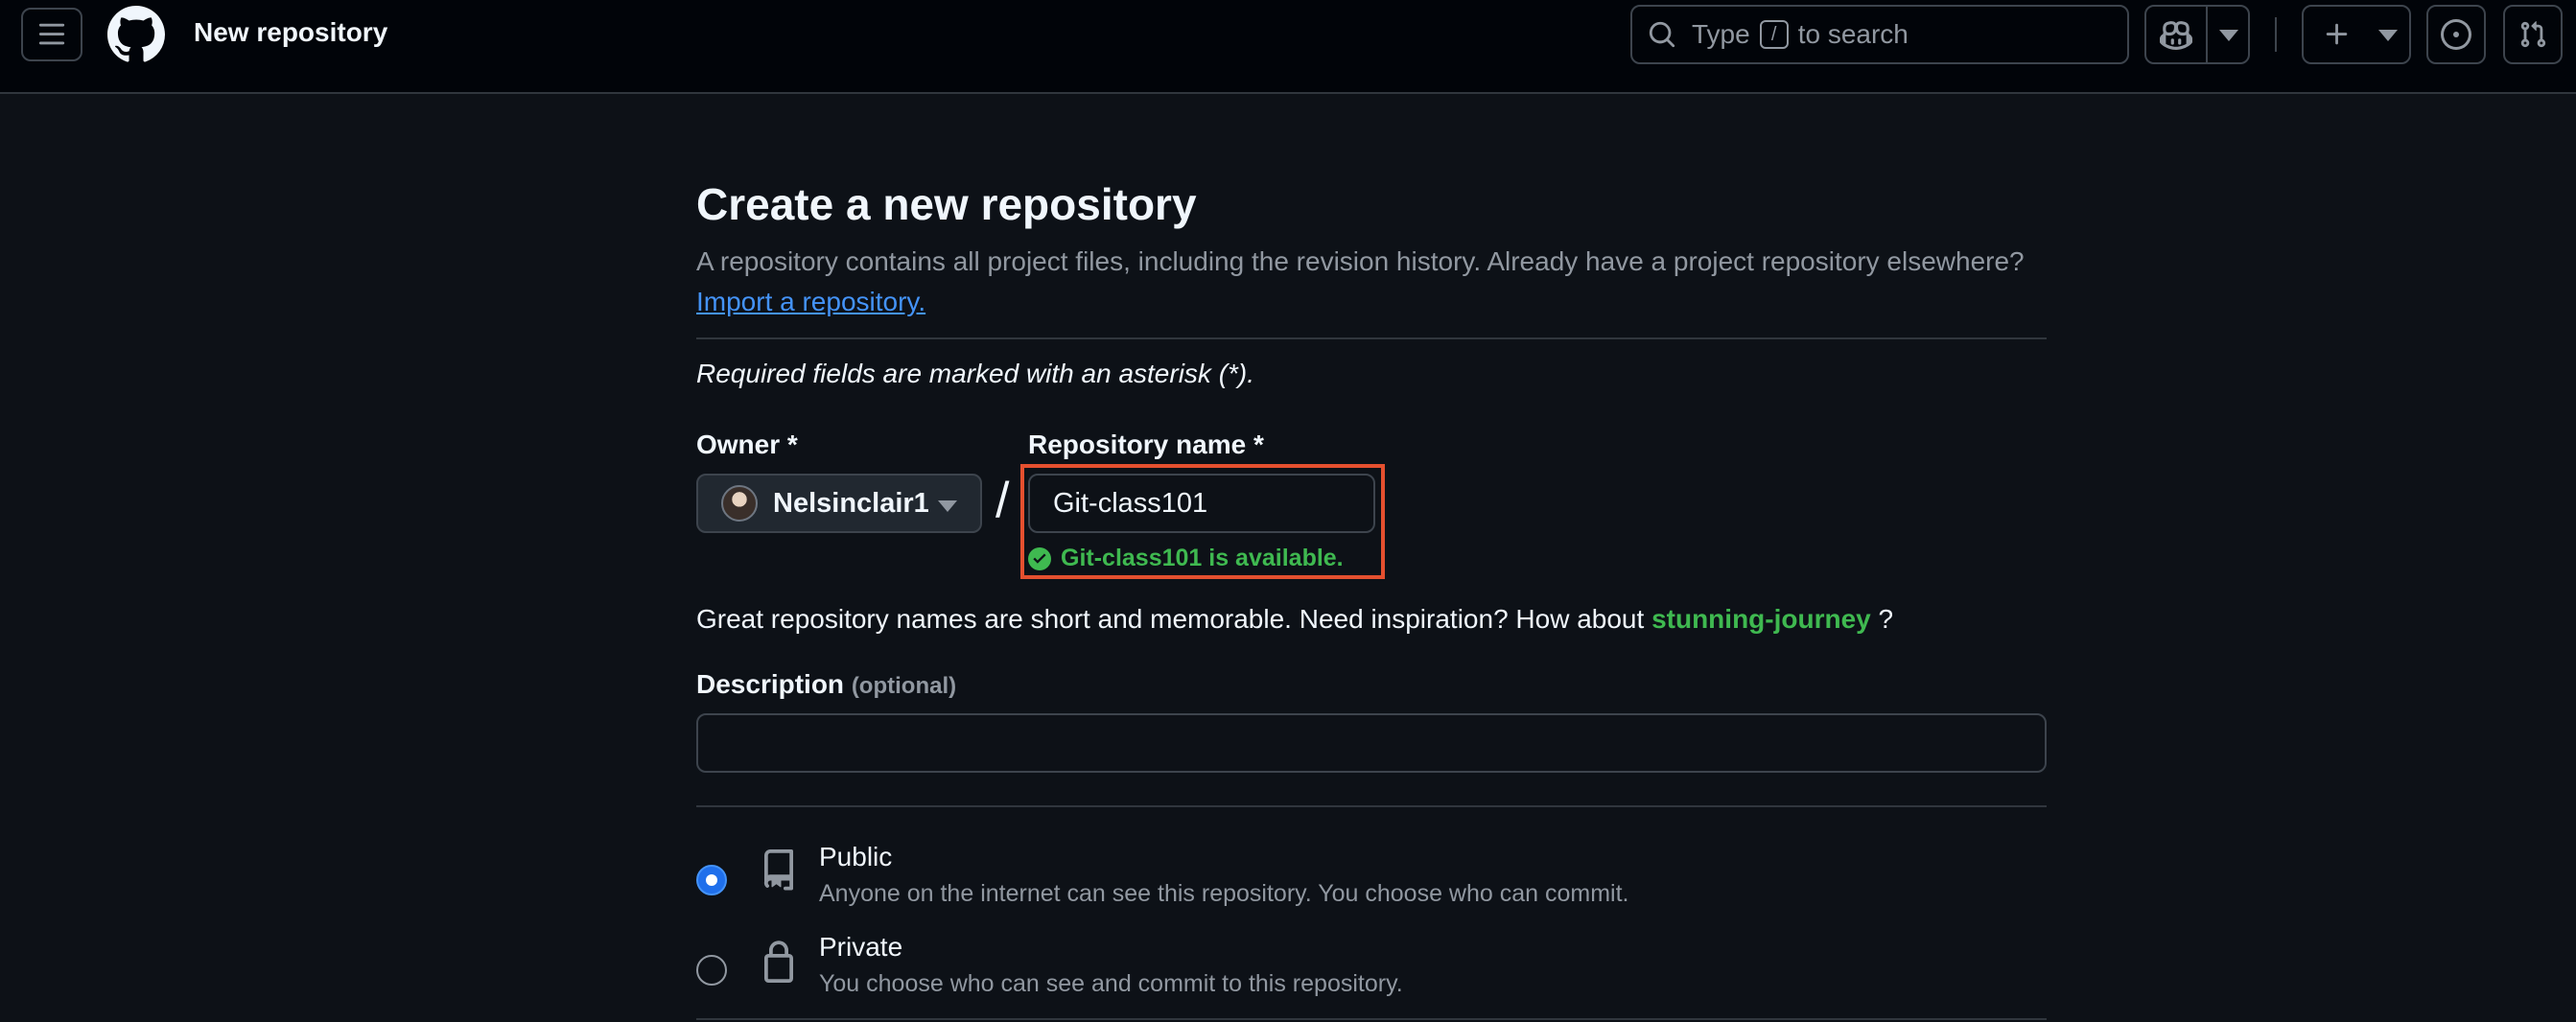 This screenshot has width=2576, height=1022. What do you see at coordinates (2276, 34) in the screenshot?
I see `header-separator` at bounding box center [2276, 34].